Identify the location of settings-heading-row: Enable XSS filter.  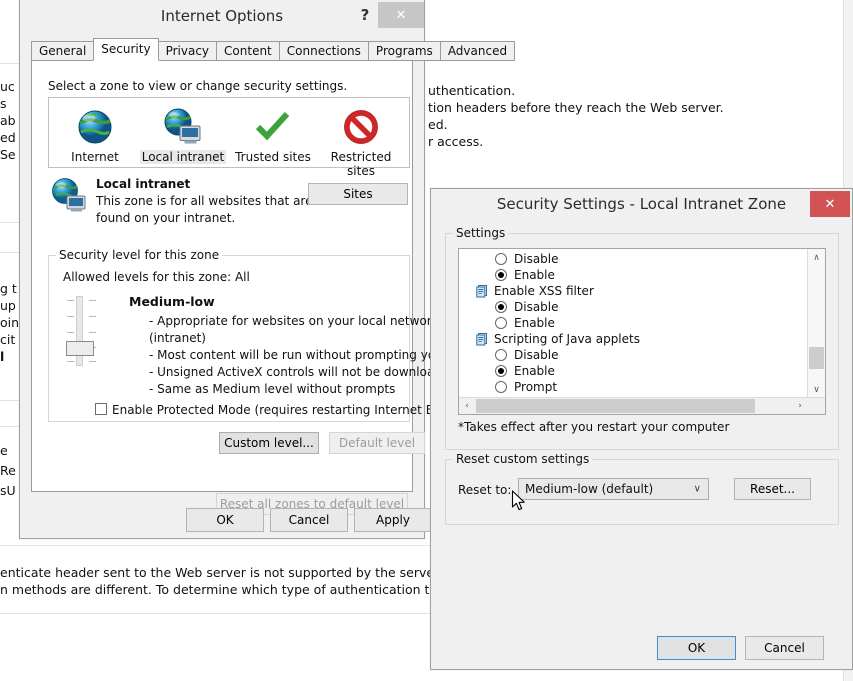
(633, 291).